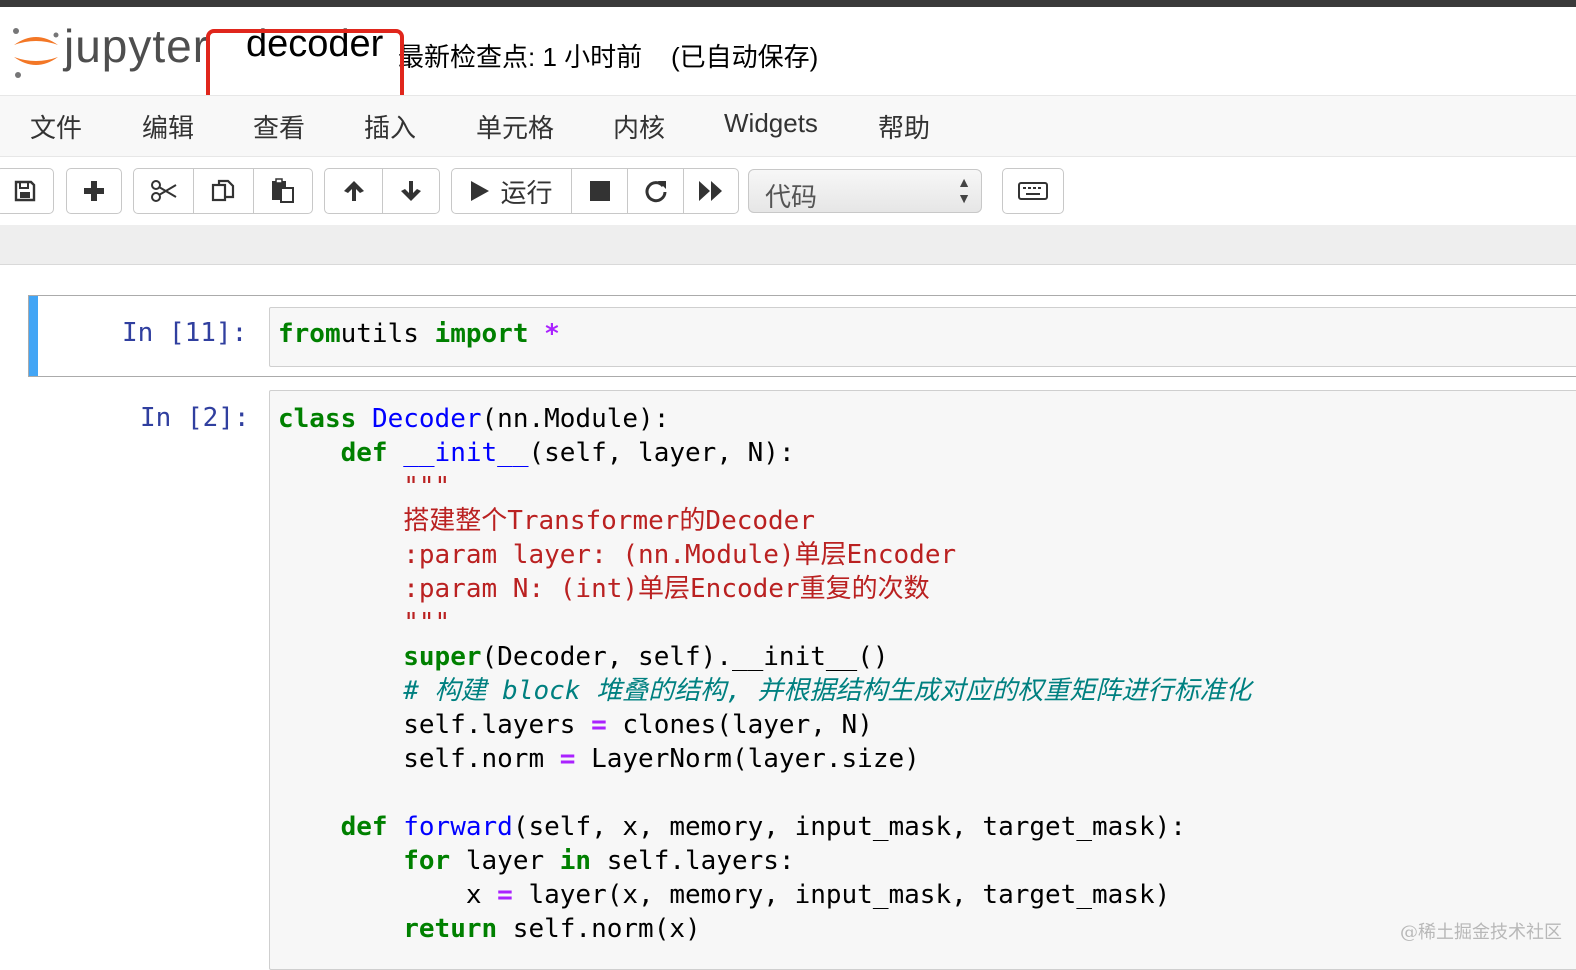 Image resolution: width=1576 pixels, height=970 pixels. Describe the element at coordinates (661, 453) in the screenshot. I see `code-token: (self, layer, N):` at that location.